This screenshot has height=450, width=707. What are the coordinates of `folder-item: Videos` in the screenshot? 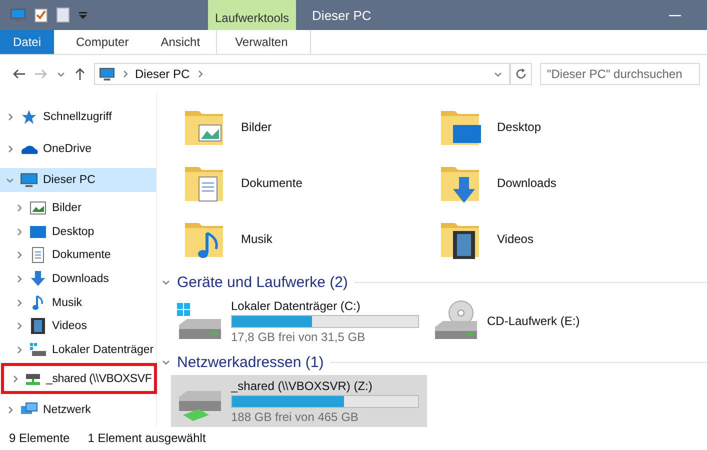 It's located at (567, 239).